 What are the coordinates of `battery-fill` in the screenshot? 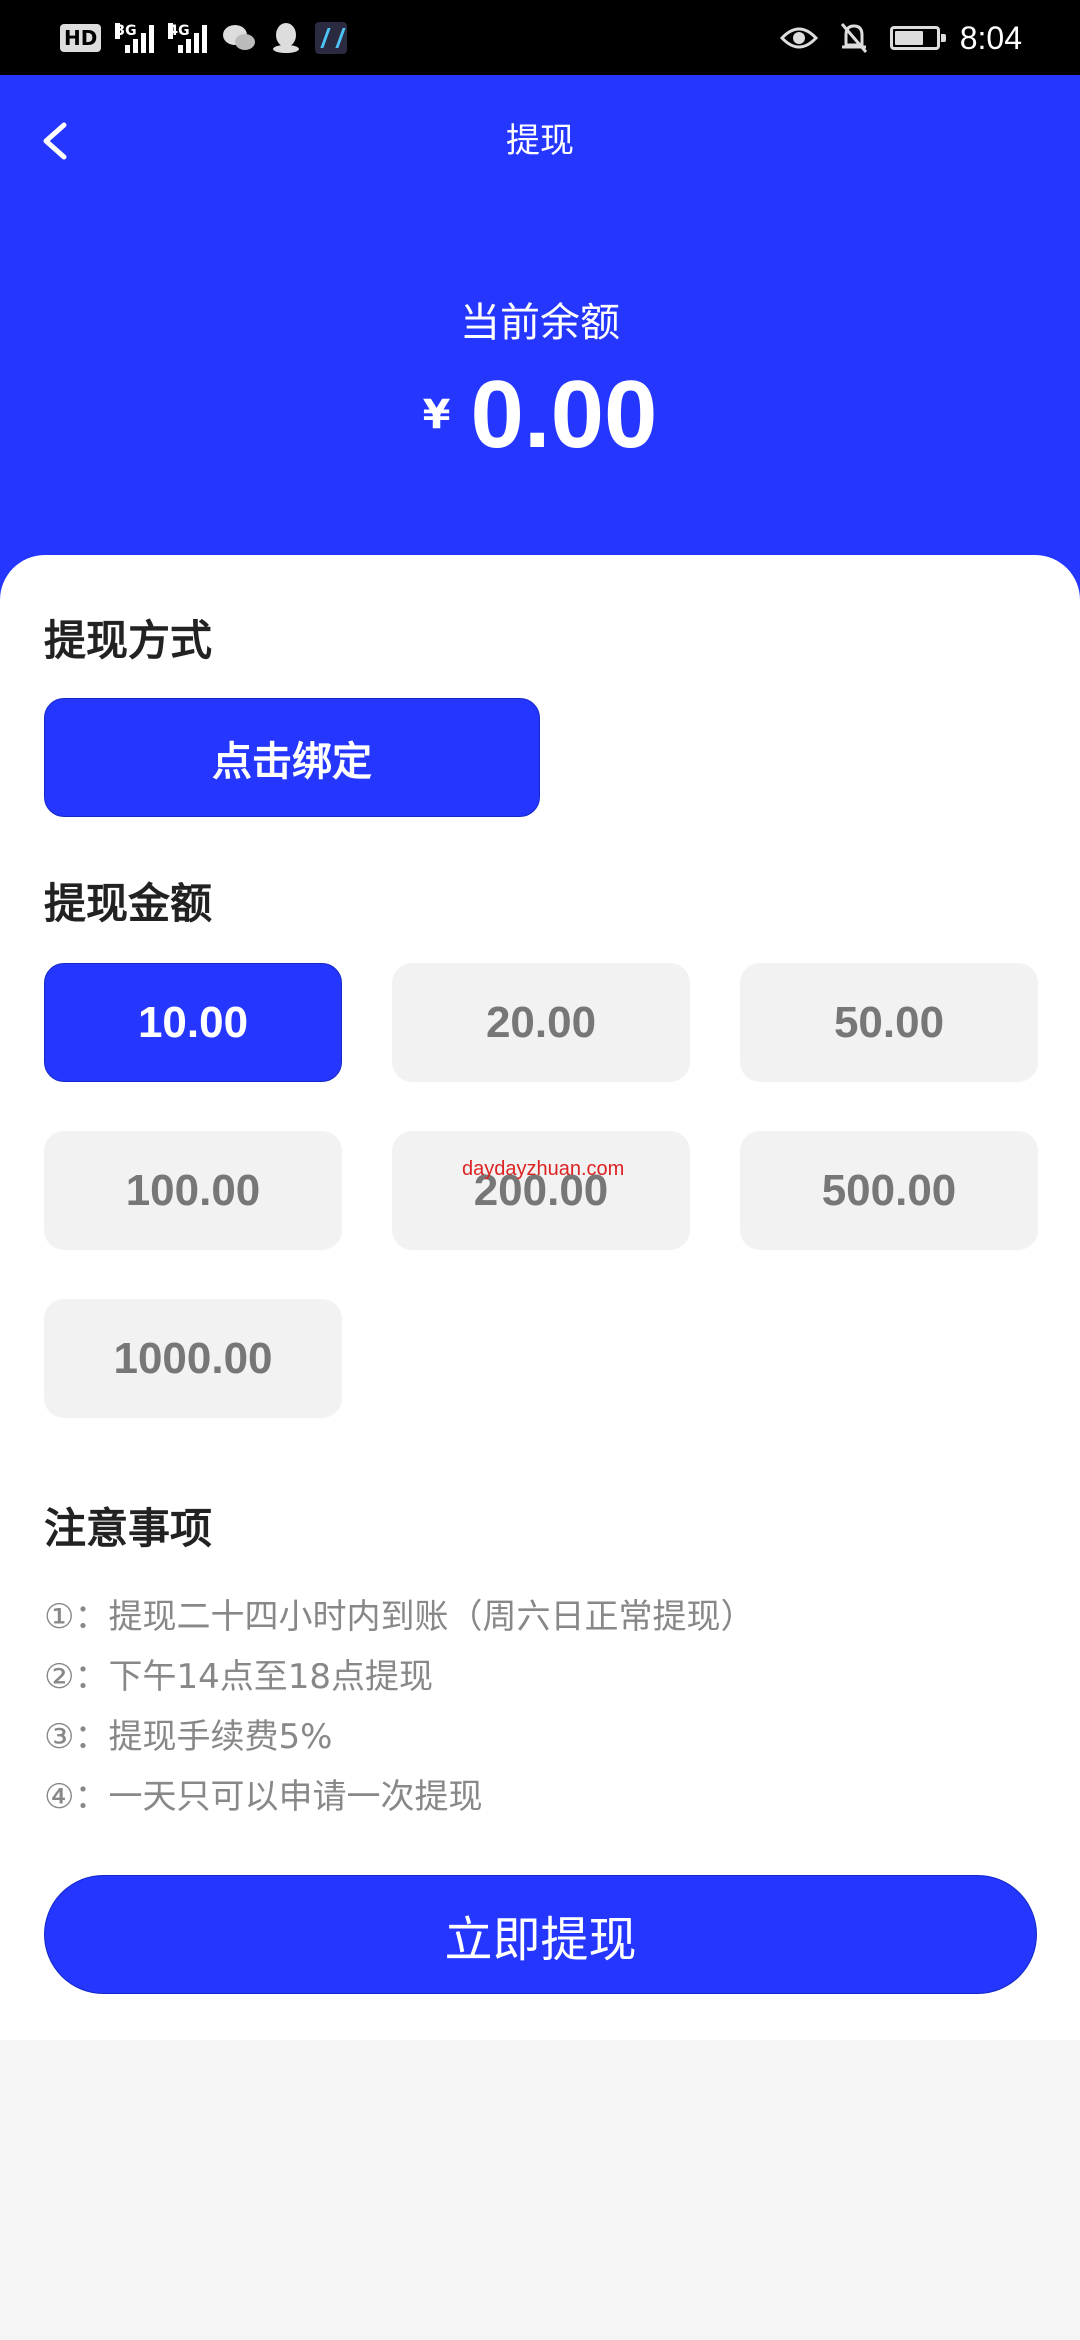 It's located at (908, 38).